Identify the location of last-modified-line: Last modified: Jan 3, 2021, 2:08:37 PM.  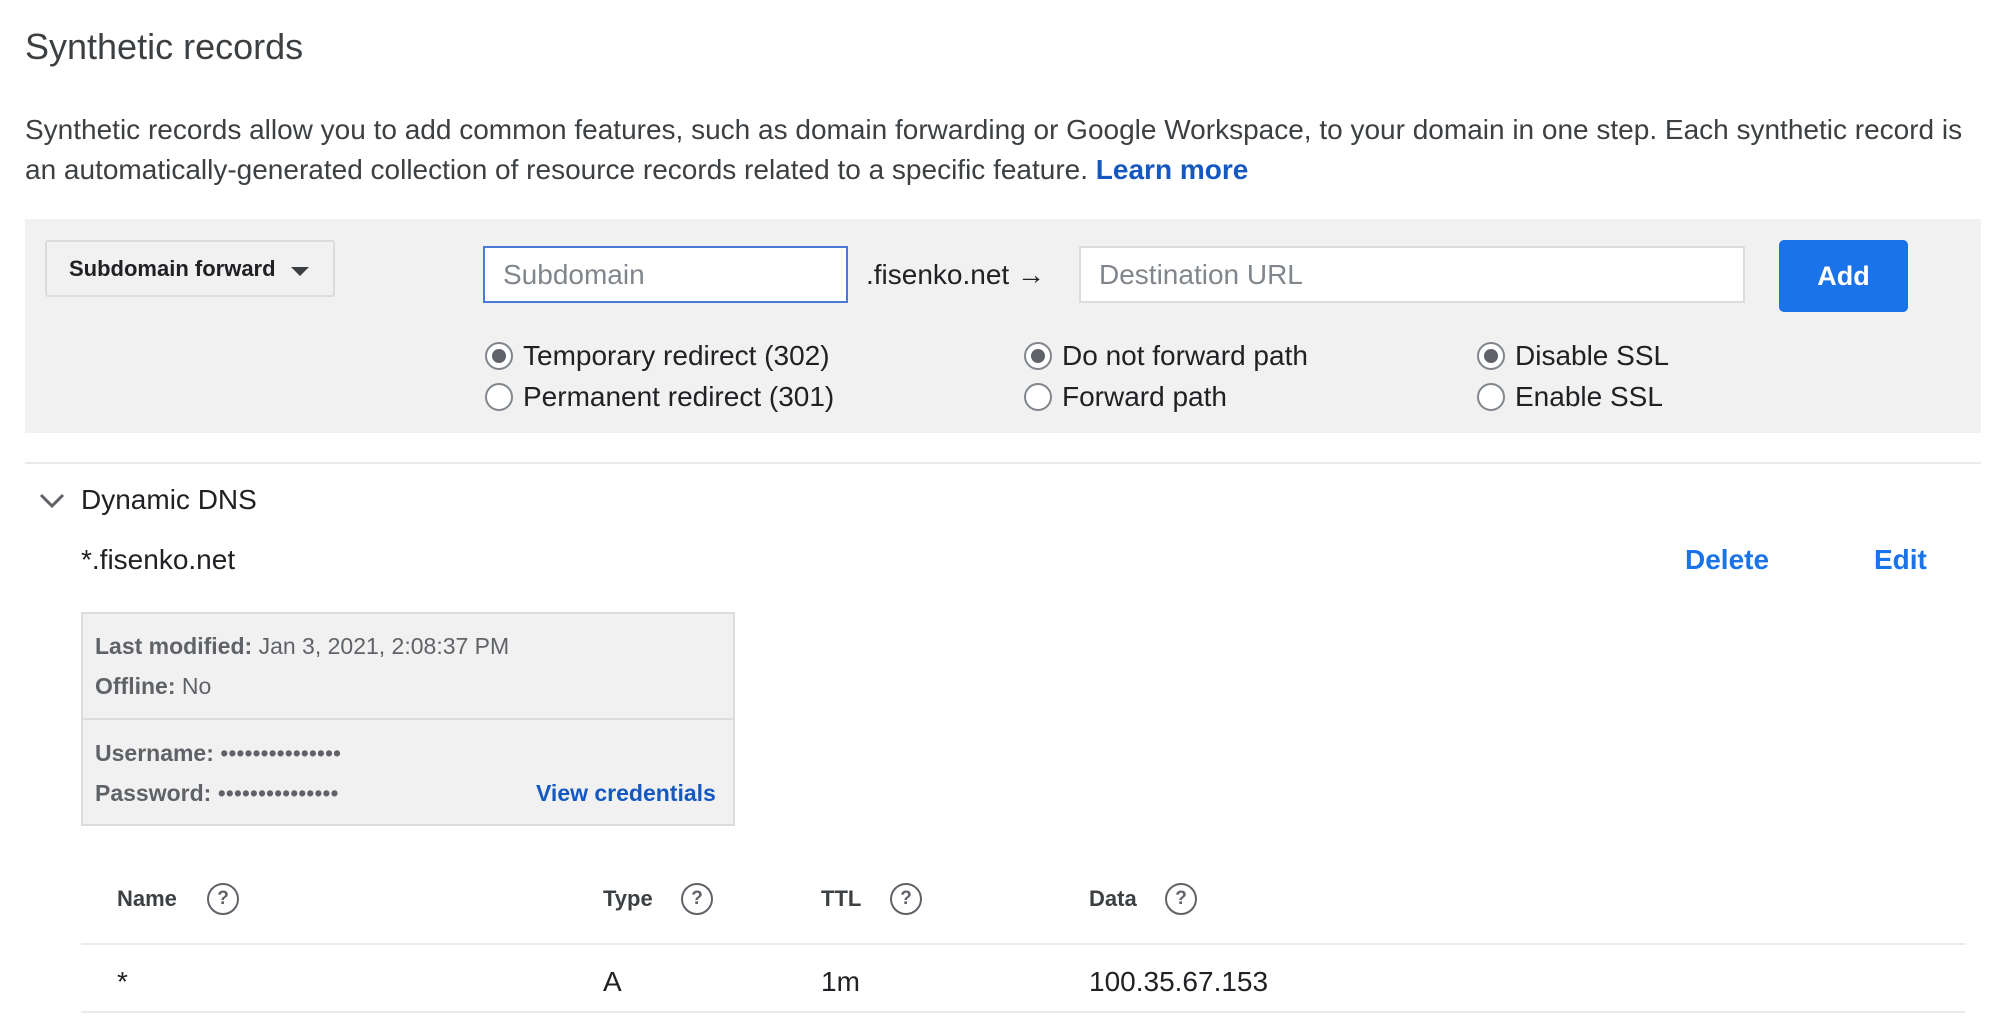
(302, 646).